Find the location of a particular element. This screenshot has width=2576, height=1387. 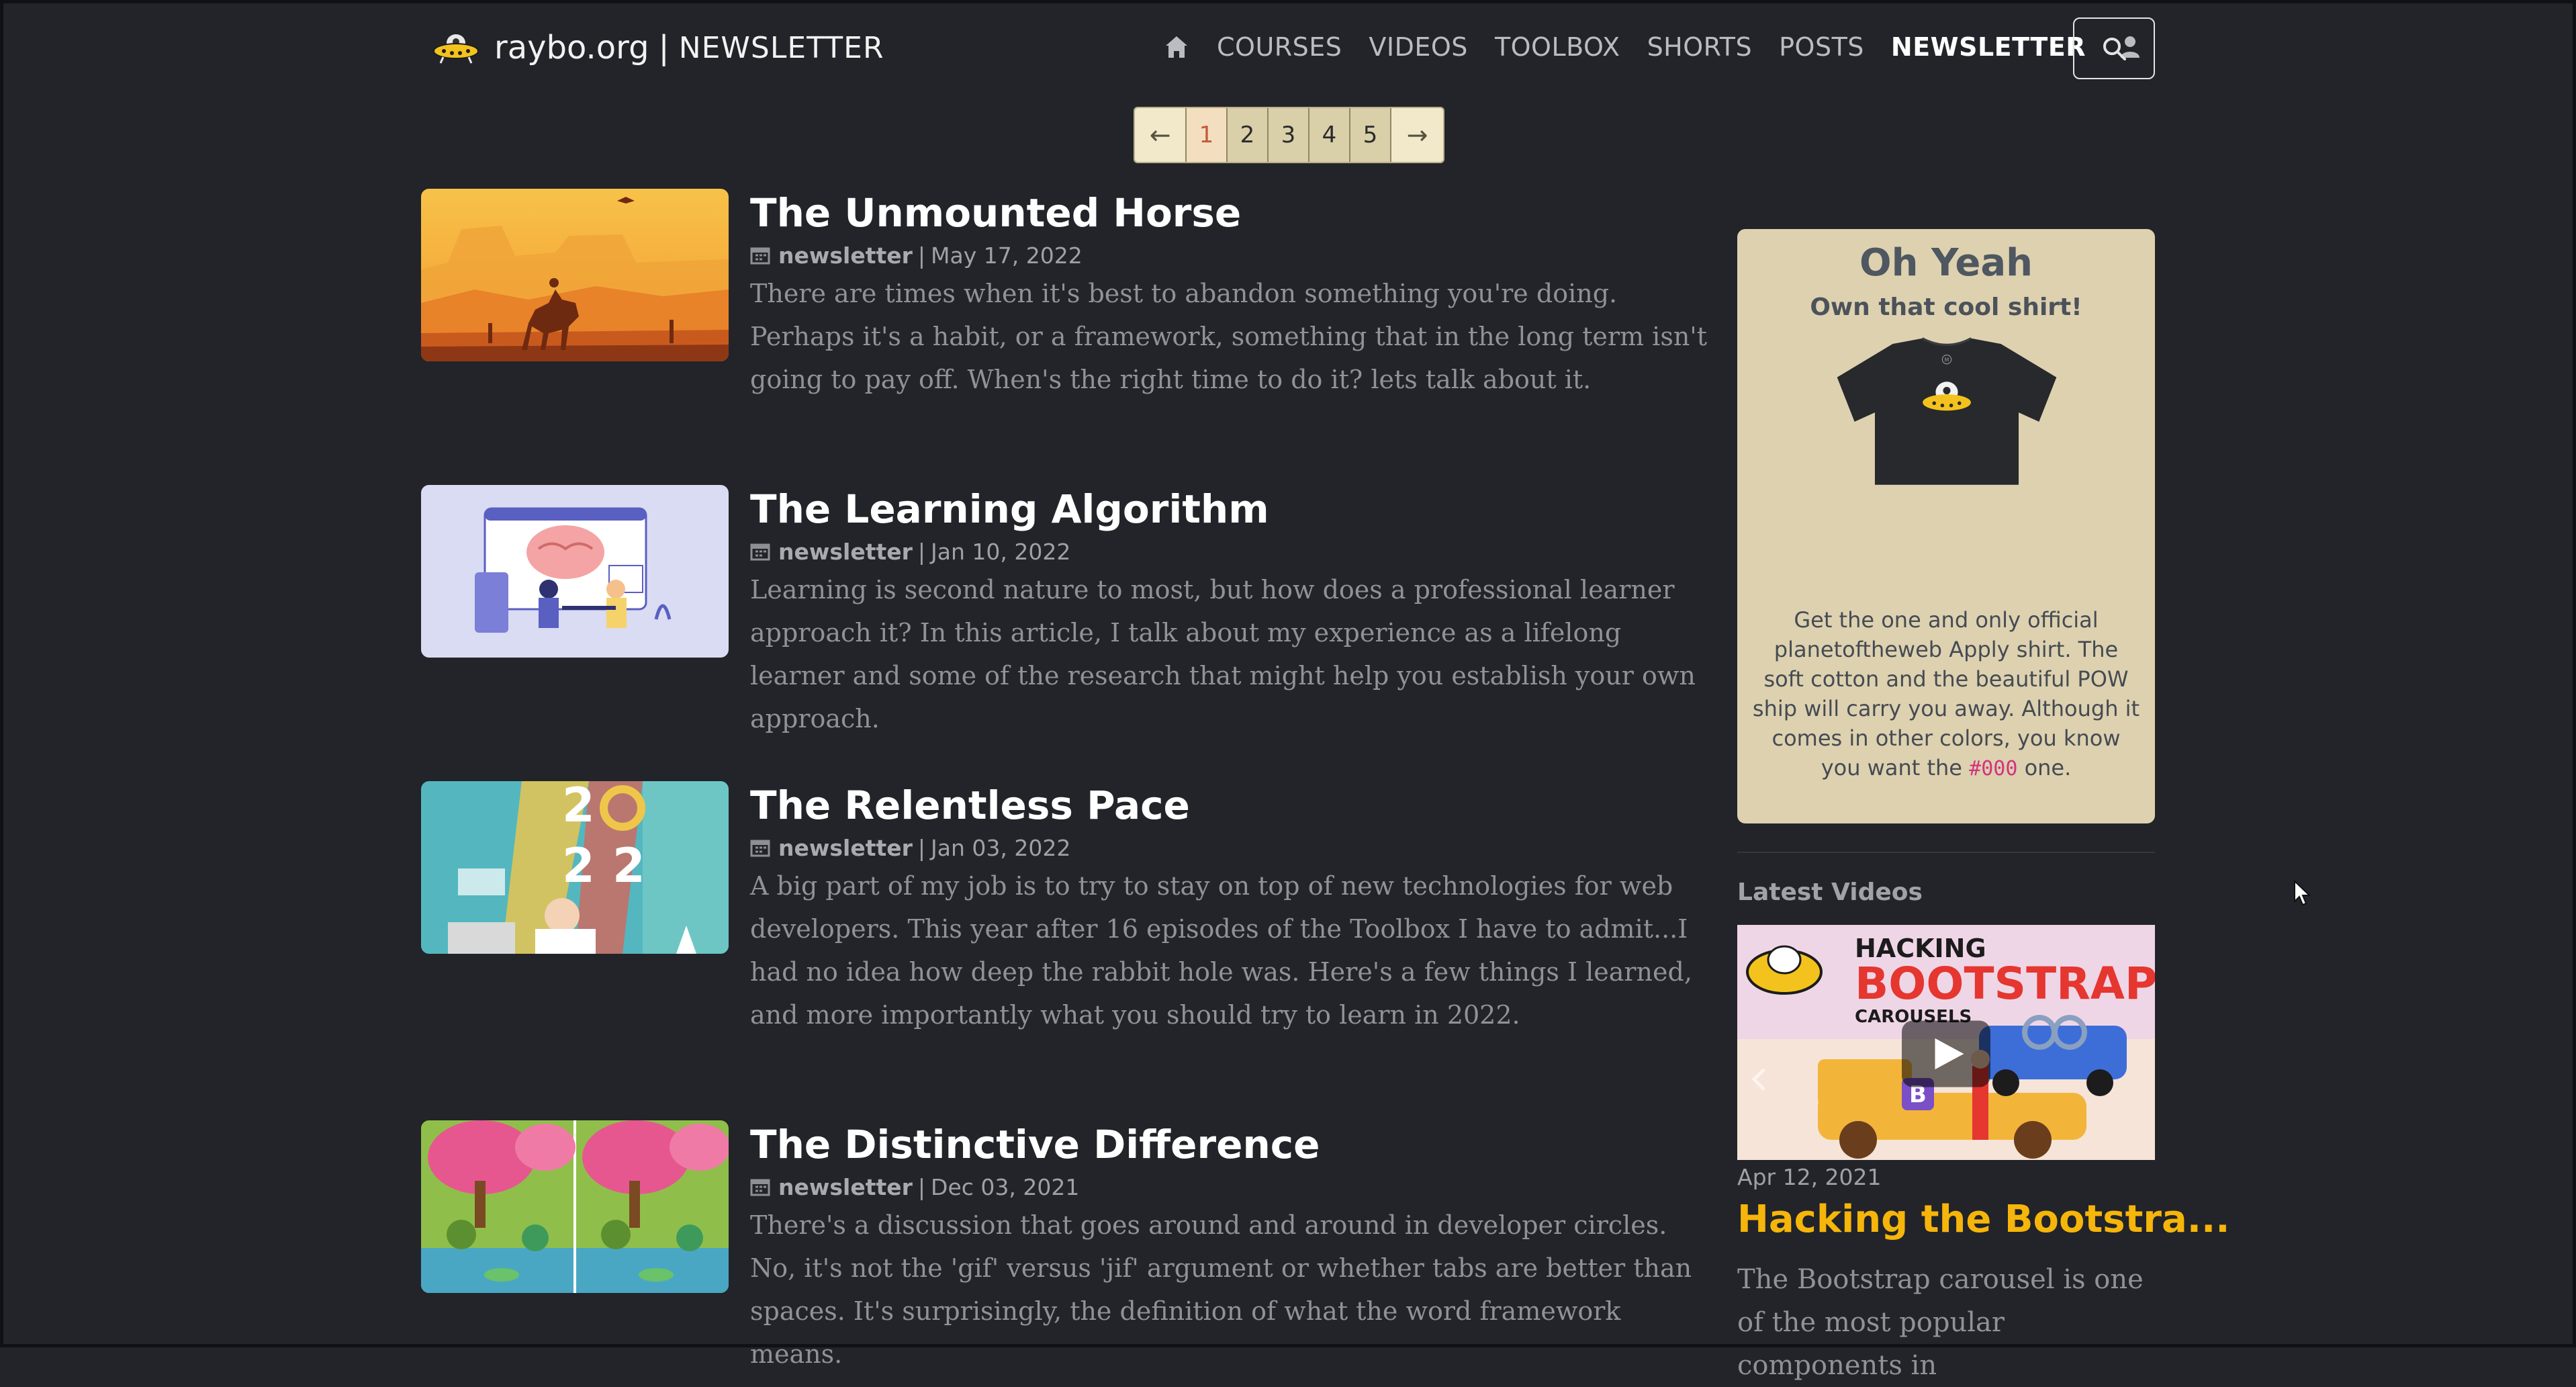

article-meta: newsletter | Jan 03, 2022 is located at coordinates (1233, 848).